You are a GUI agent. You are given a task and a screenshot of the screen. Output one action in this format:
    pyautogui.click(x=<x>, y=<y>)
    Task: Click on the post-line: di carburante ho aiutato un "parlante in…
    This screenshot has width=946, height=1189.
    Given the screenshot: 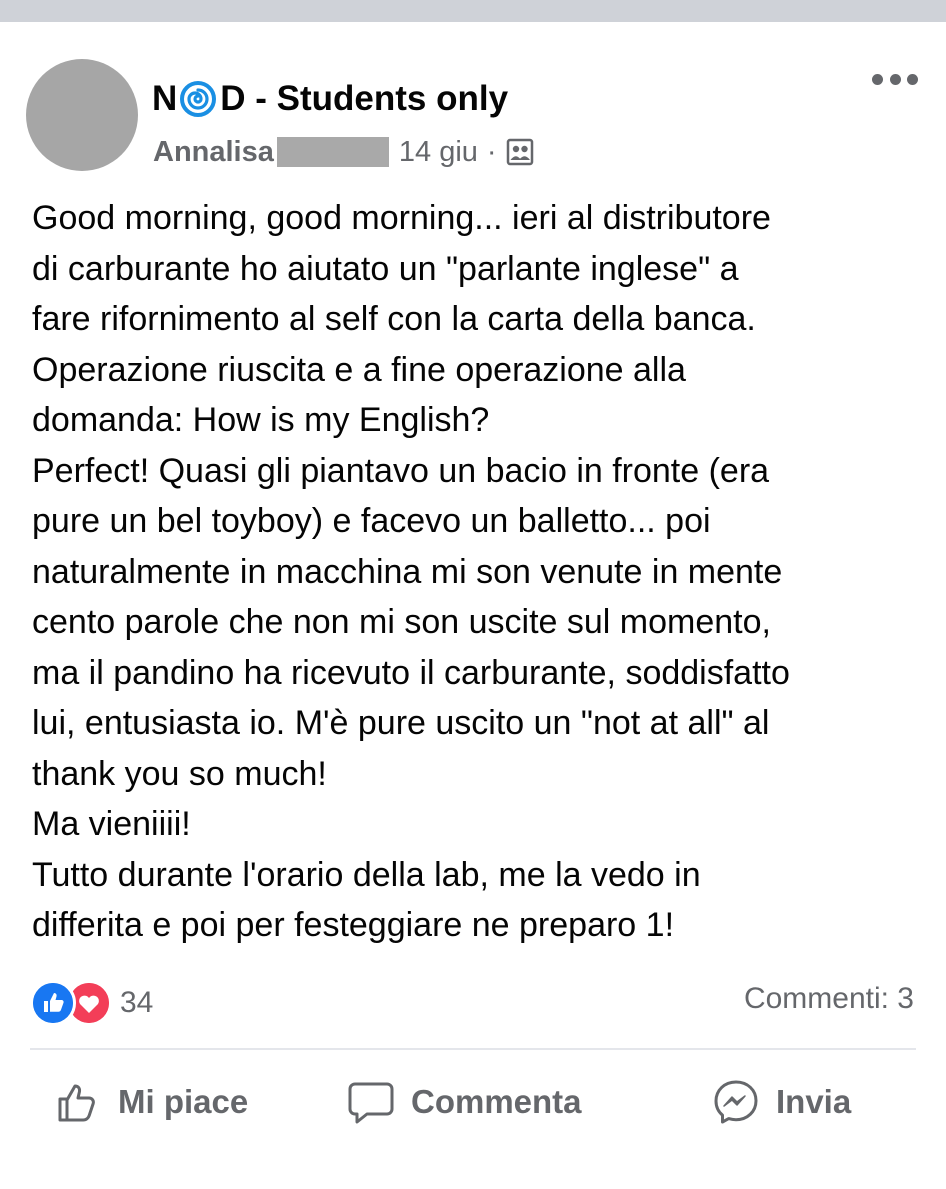 What is the action you would take?
    pyautogui.click(x=385, y=268)
    